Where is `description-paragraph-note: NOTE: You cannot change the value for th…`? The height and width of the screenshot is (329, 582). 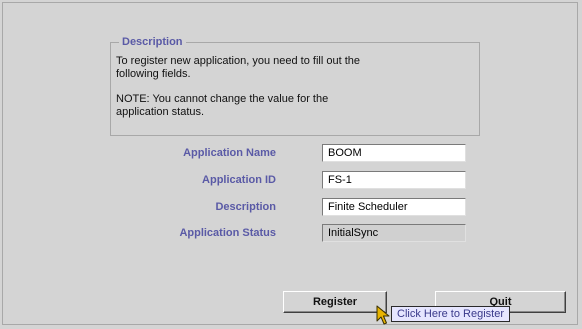
description-paragraph-note: NOTE: You cannot change the value for th… is located at coordinates (222, 105).